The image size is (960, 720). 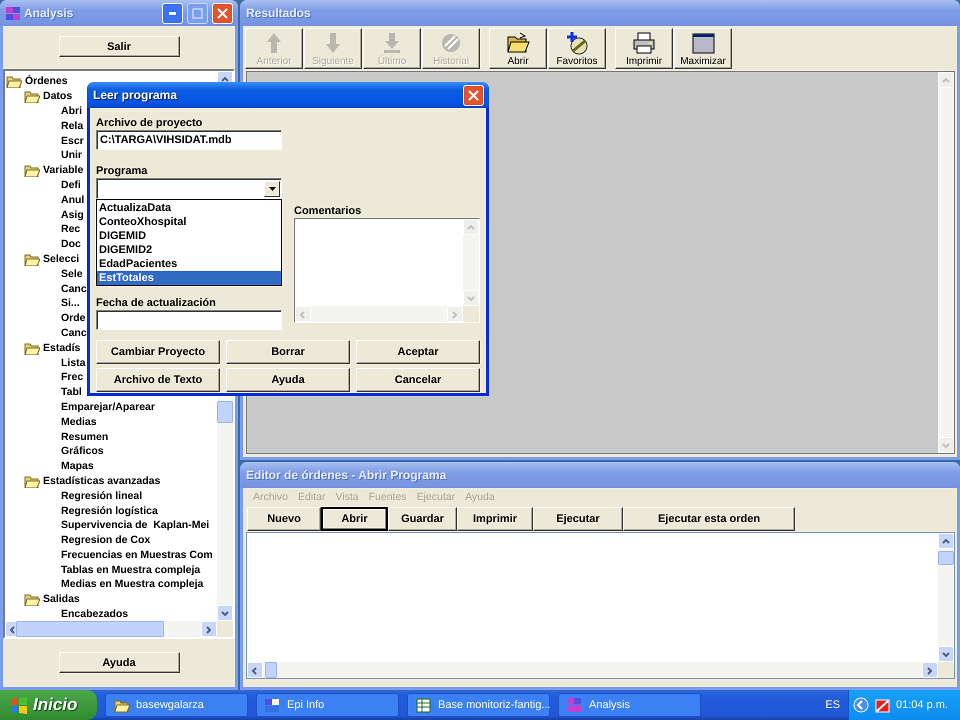 I want to click on comments-box, so click(x=379, y=262).